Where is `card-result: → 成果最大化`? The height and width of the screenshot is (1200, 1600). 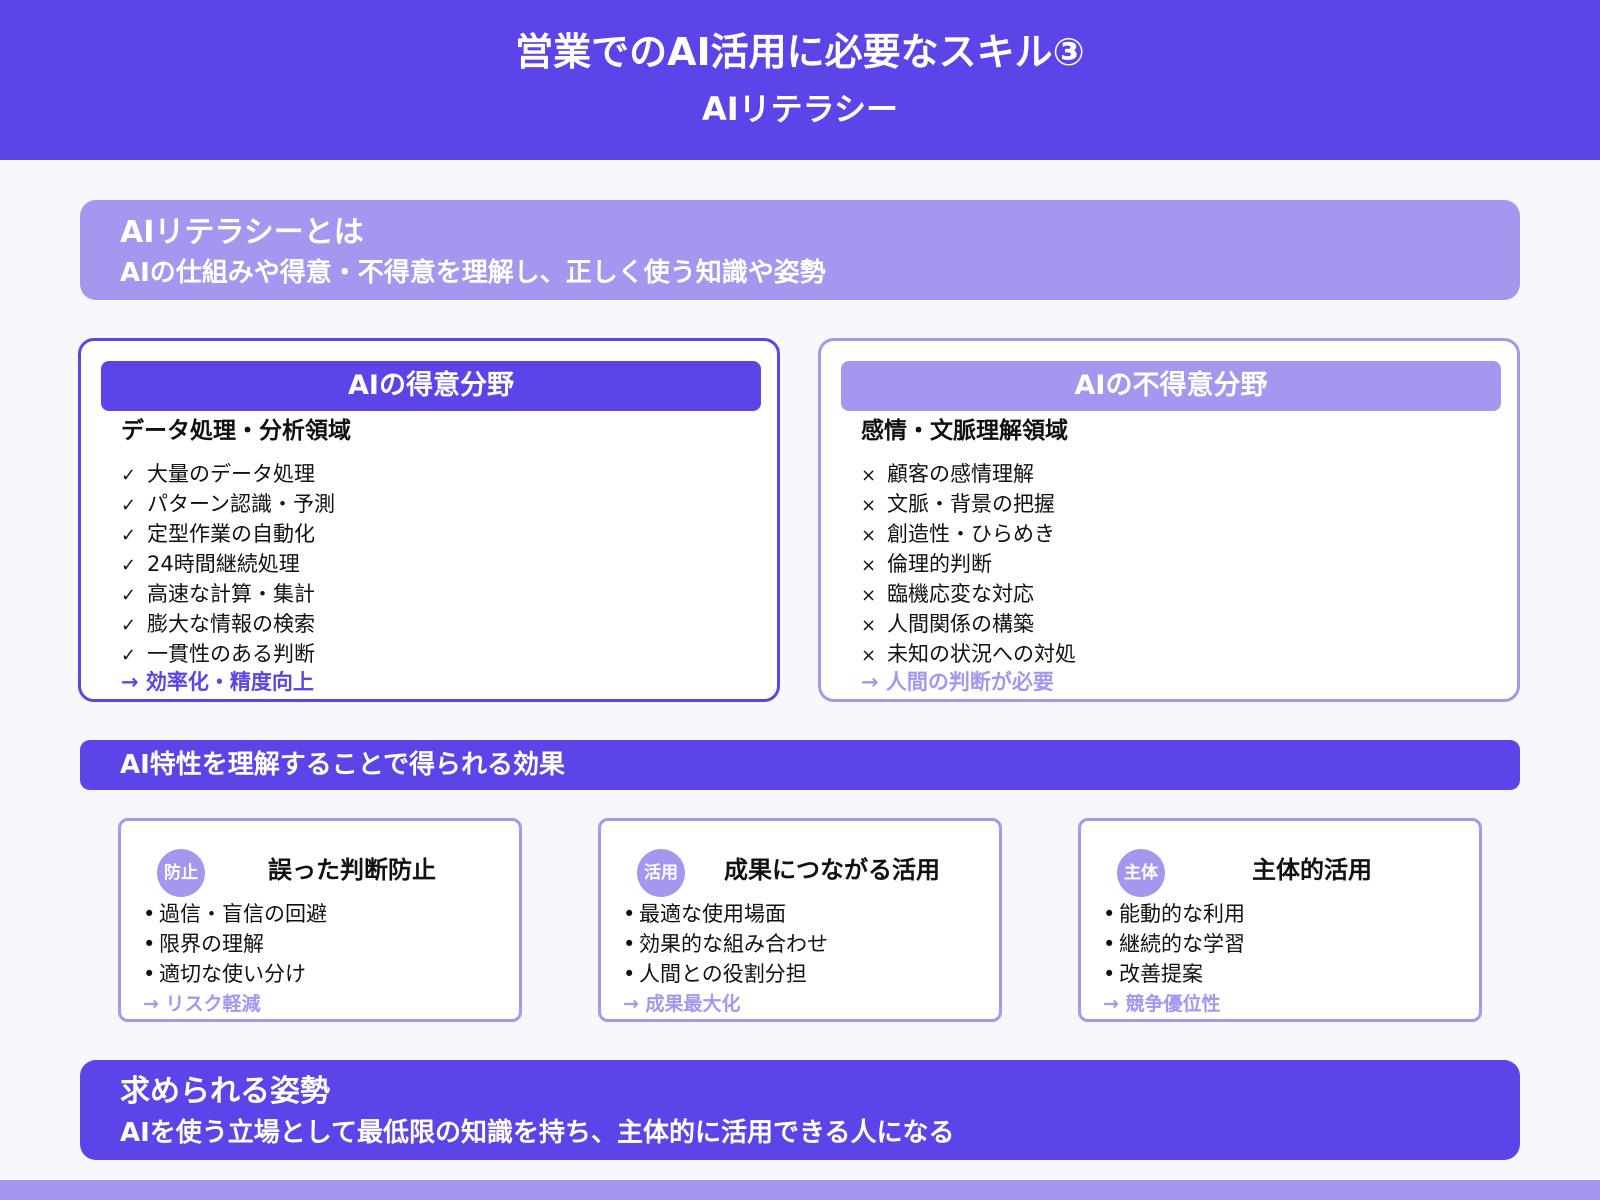 card-result: → 成果最大化 is located at coordinates (682, 1004).